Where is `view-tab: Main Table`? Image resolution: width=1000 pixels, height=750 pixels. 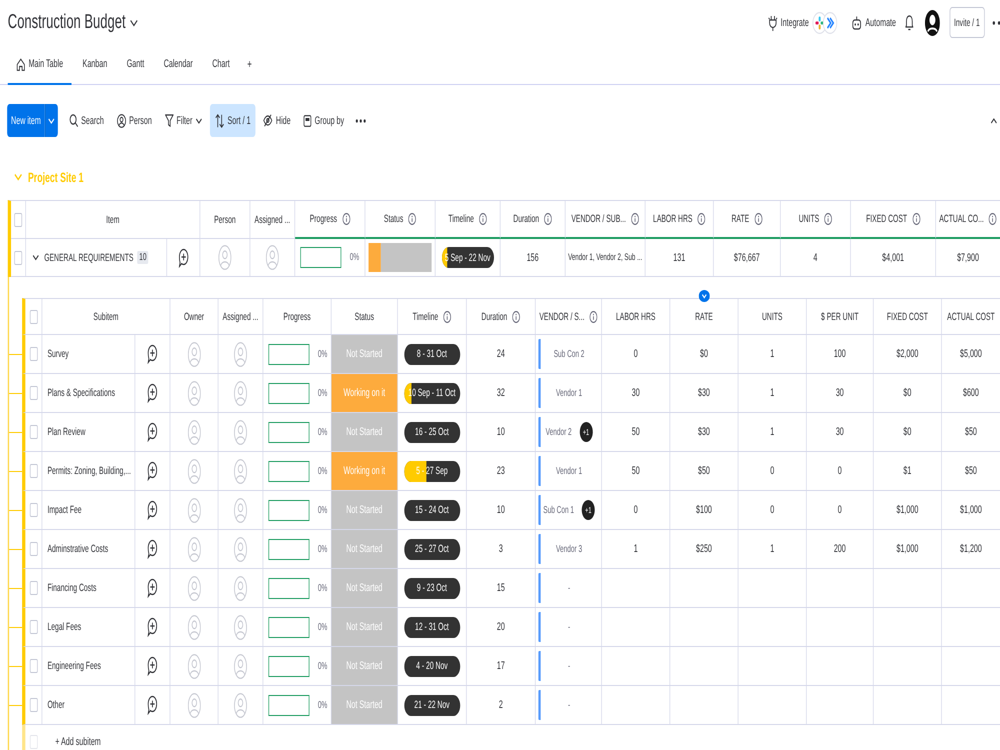
view-tab: Main Table is located at coordinates (40, 65).